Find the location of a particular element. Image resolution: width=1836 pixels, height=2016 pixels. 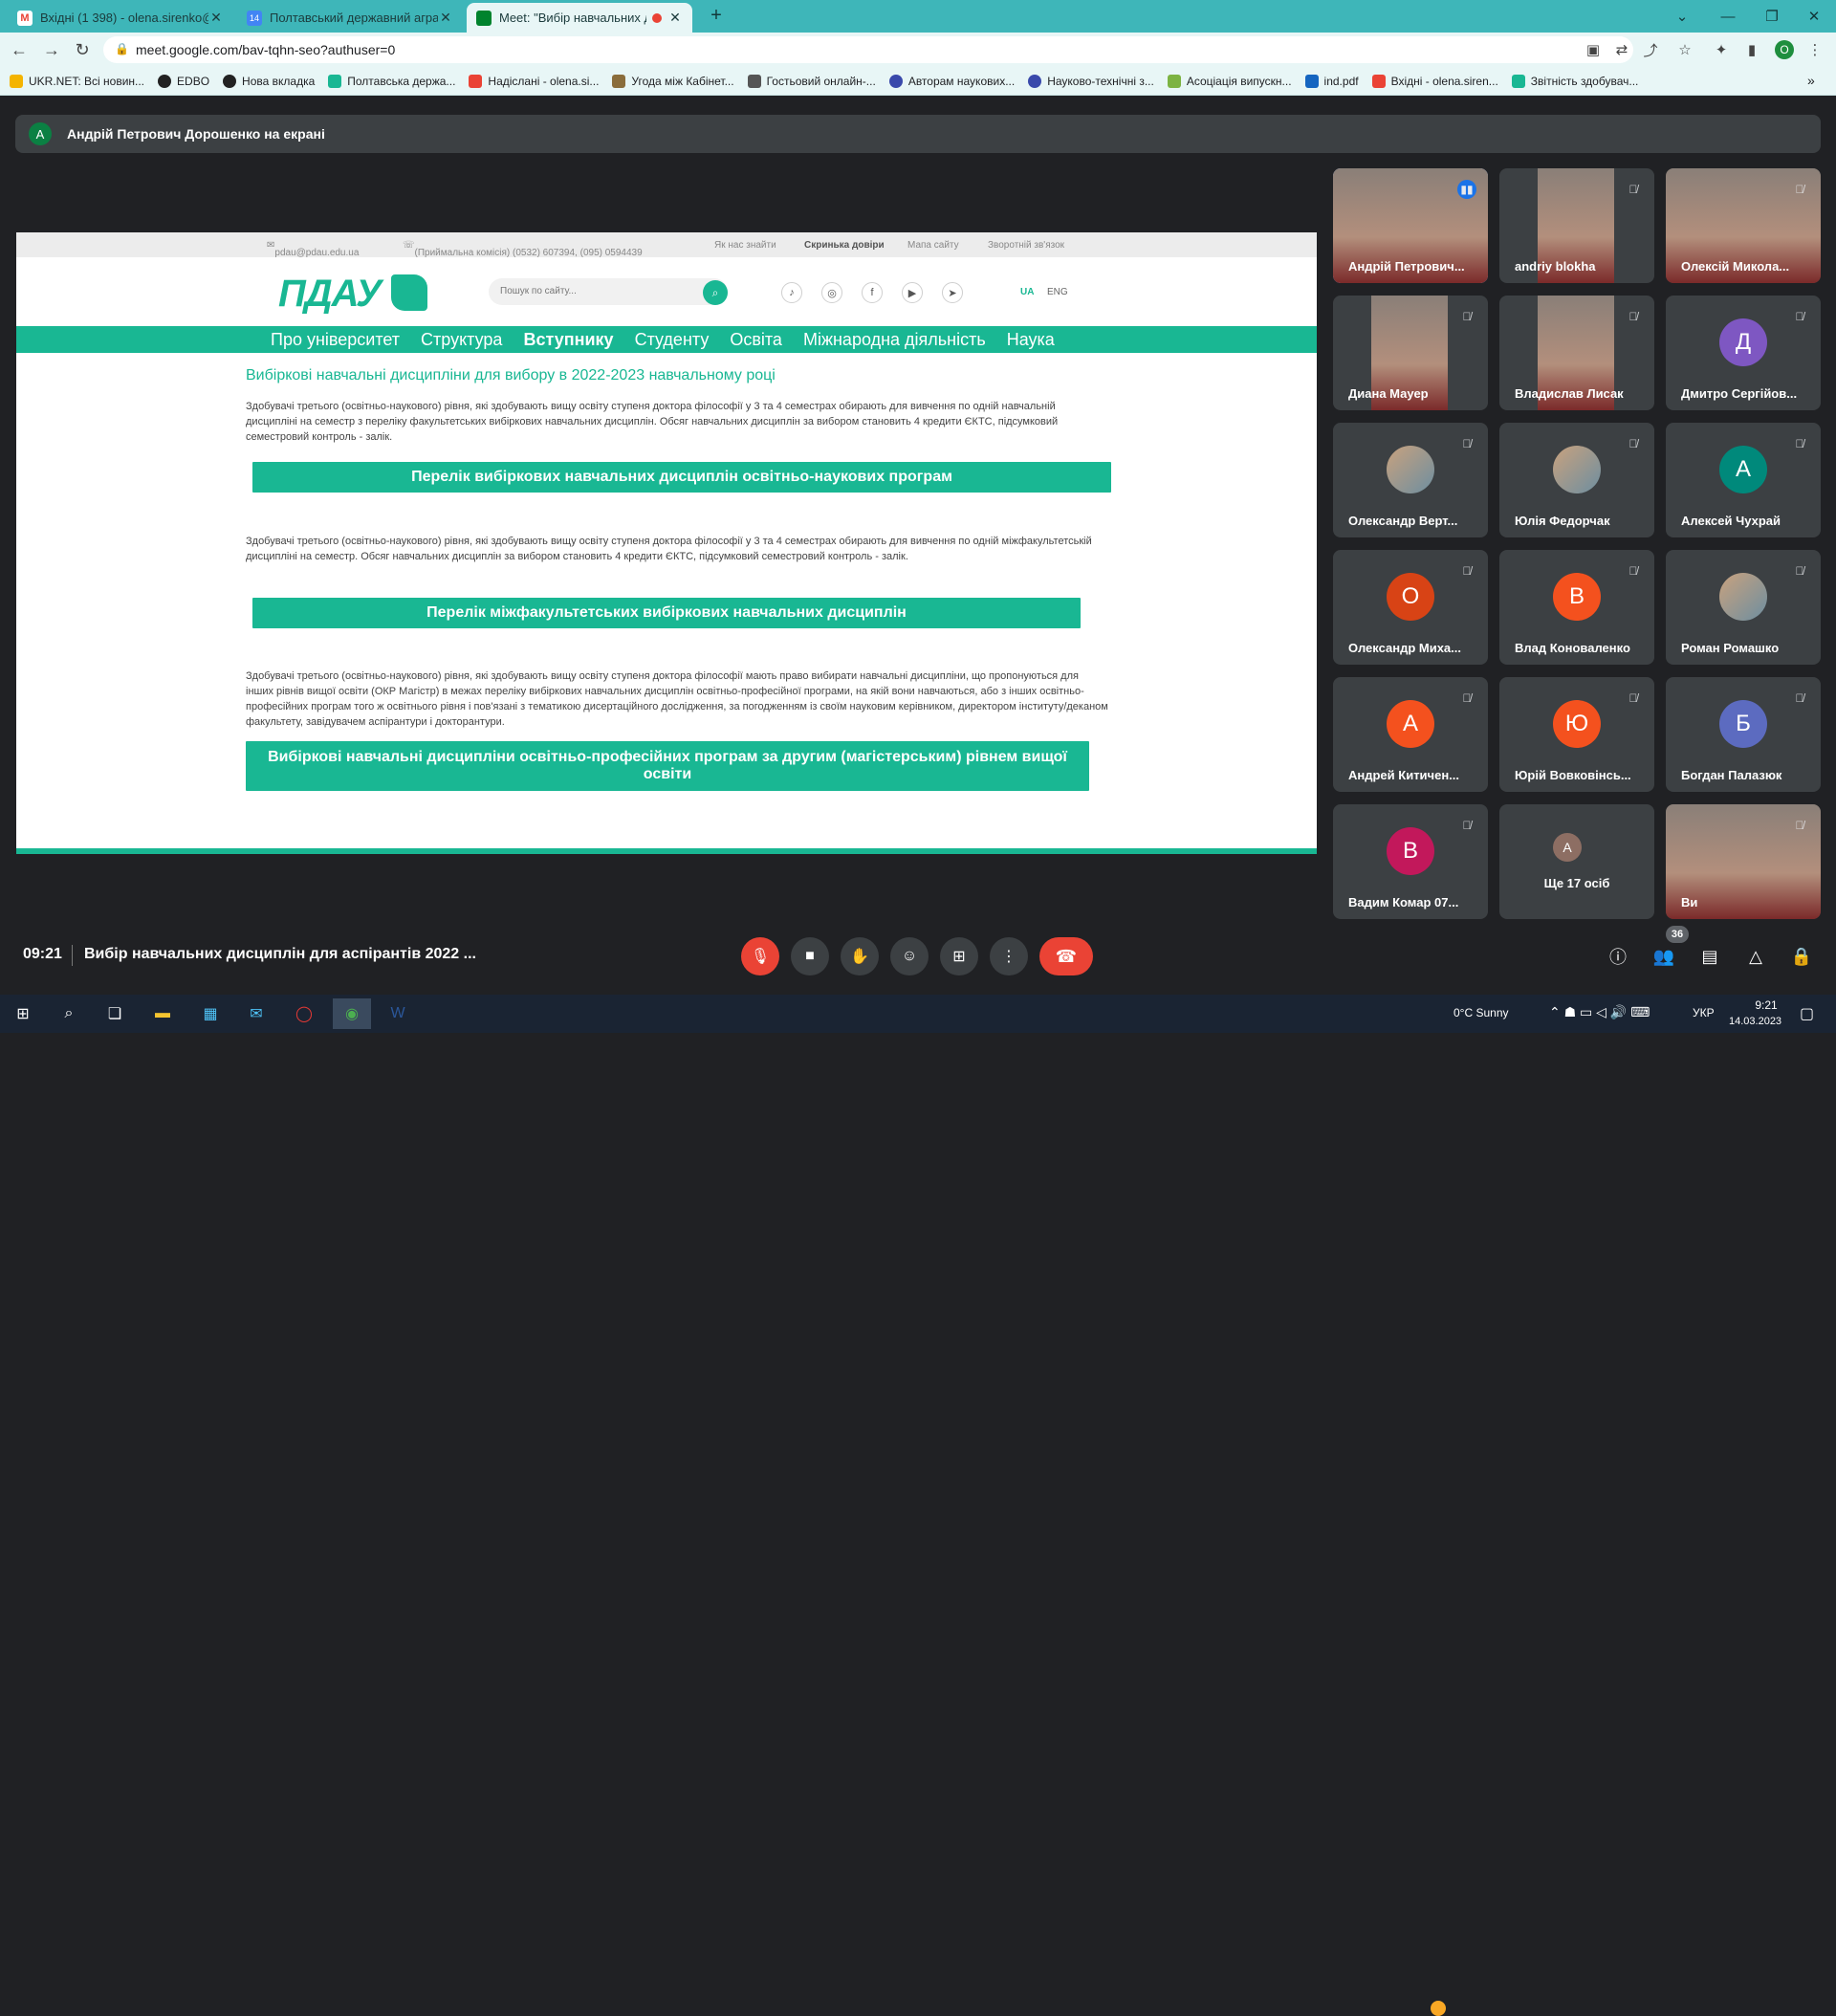

nav-applicant: Вступнику is located at coordinates (568, 340).